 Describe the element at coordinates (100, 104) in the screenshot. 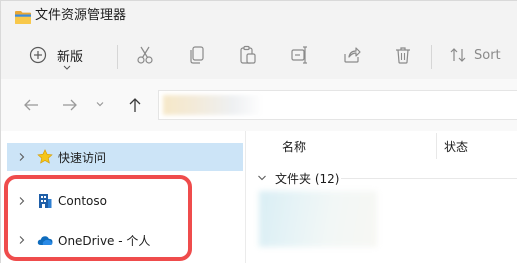

I see `recent-locations-chevron-icon` at that location.